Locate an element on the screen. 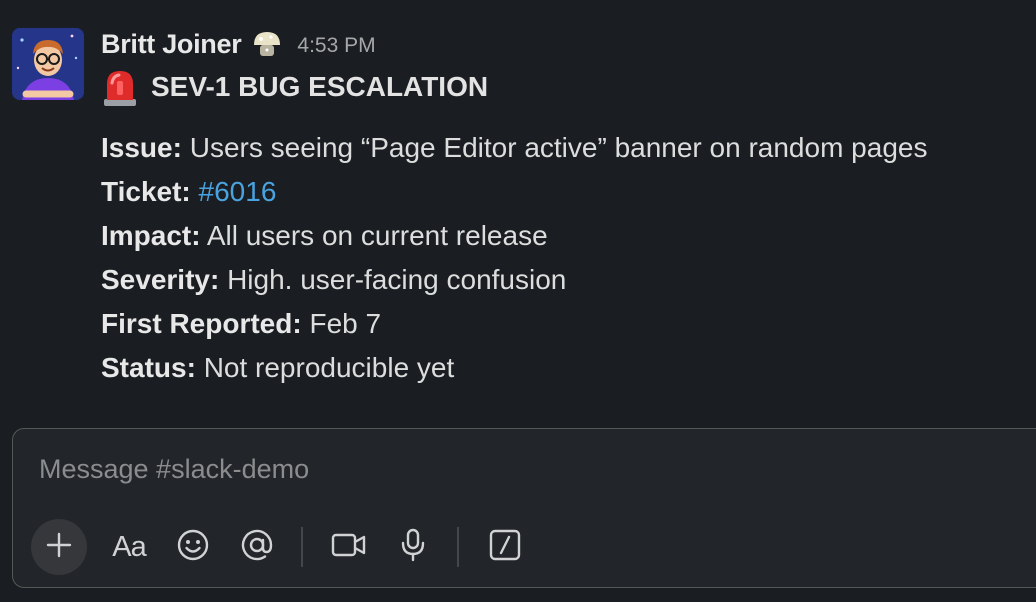 The image size is (1036, 602). plus-icon is located at coordinates (59, 547).